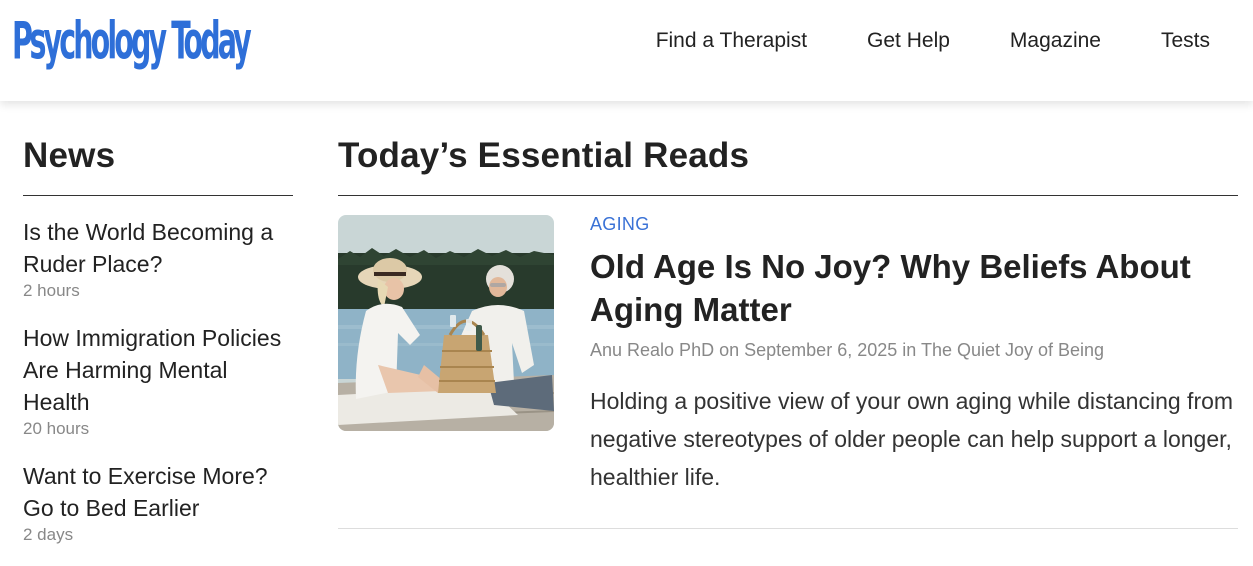 The height and width of the screenshot is (566, 1253). What do you see at coordinates (132, 41) in the screenshot?
I see `logo: Psychology Today` at bounding box center [132, 41].